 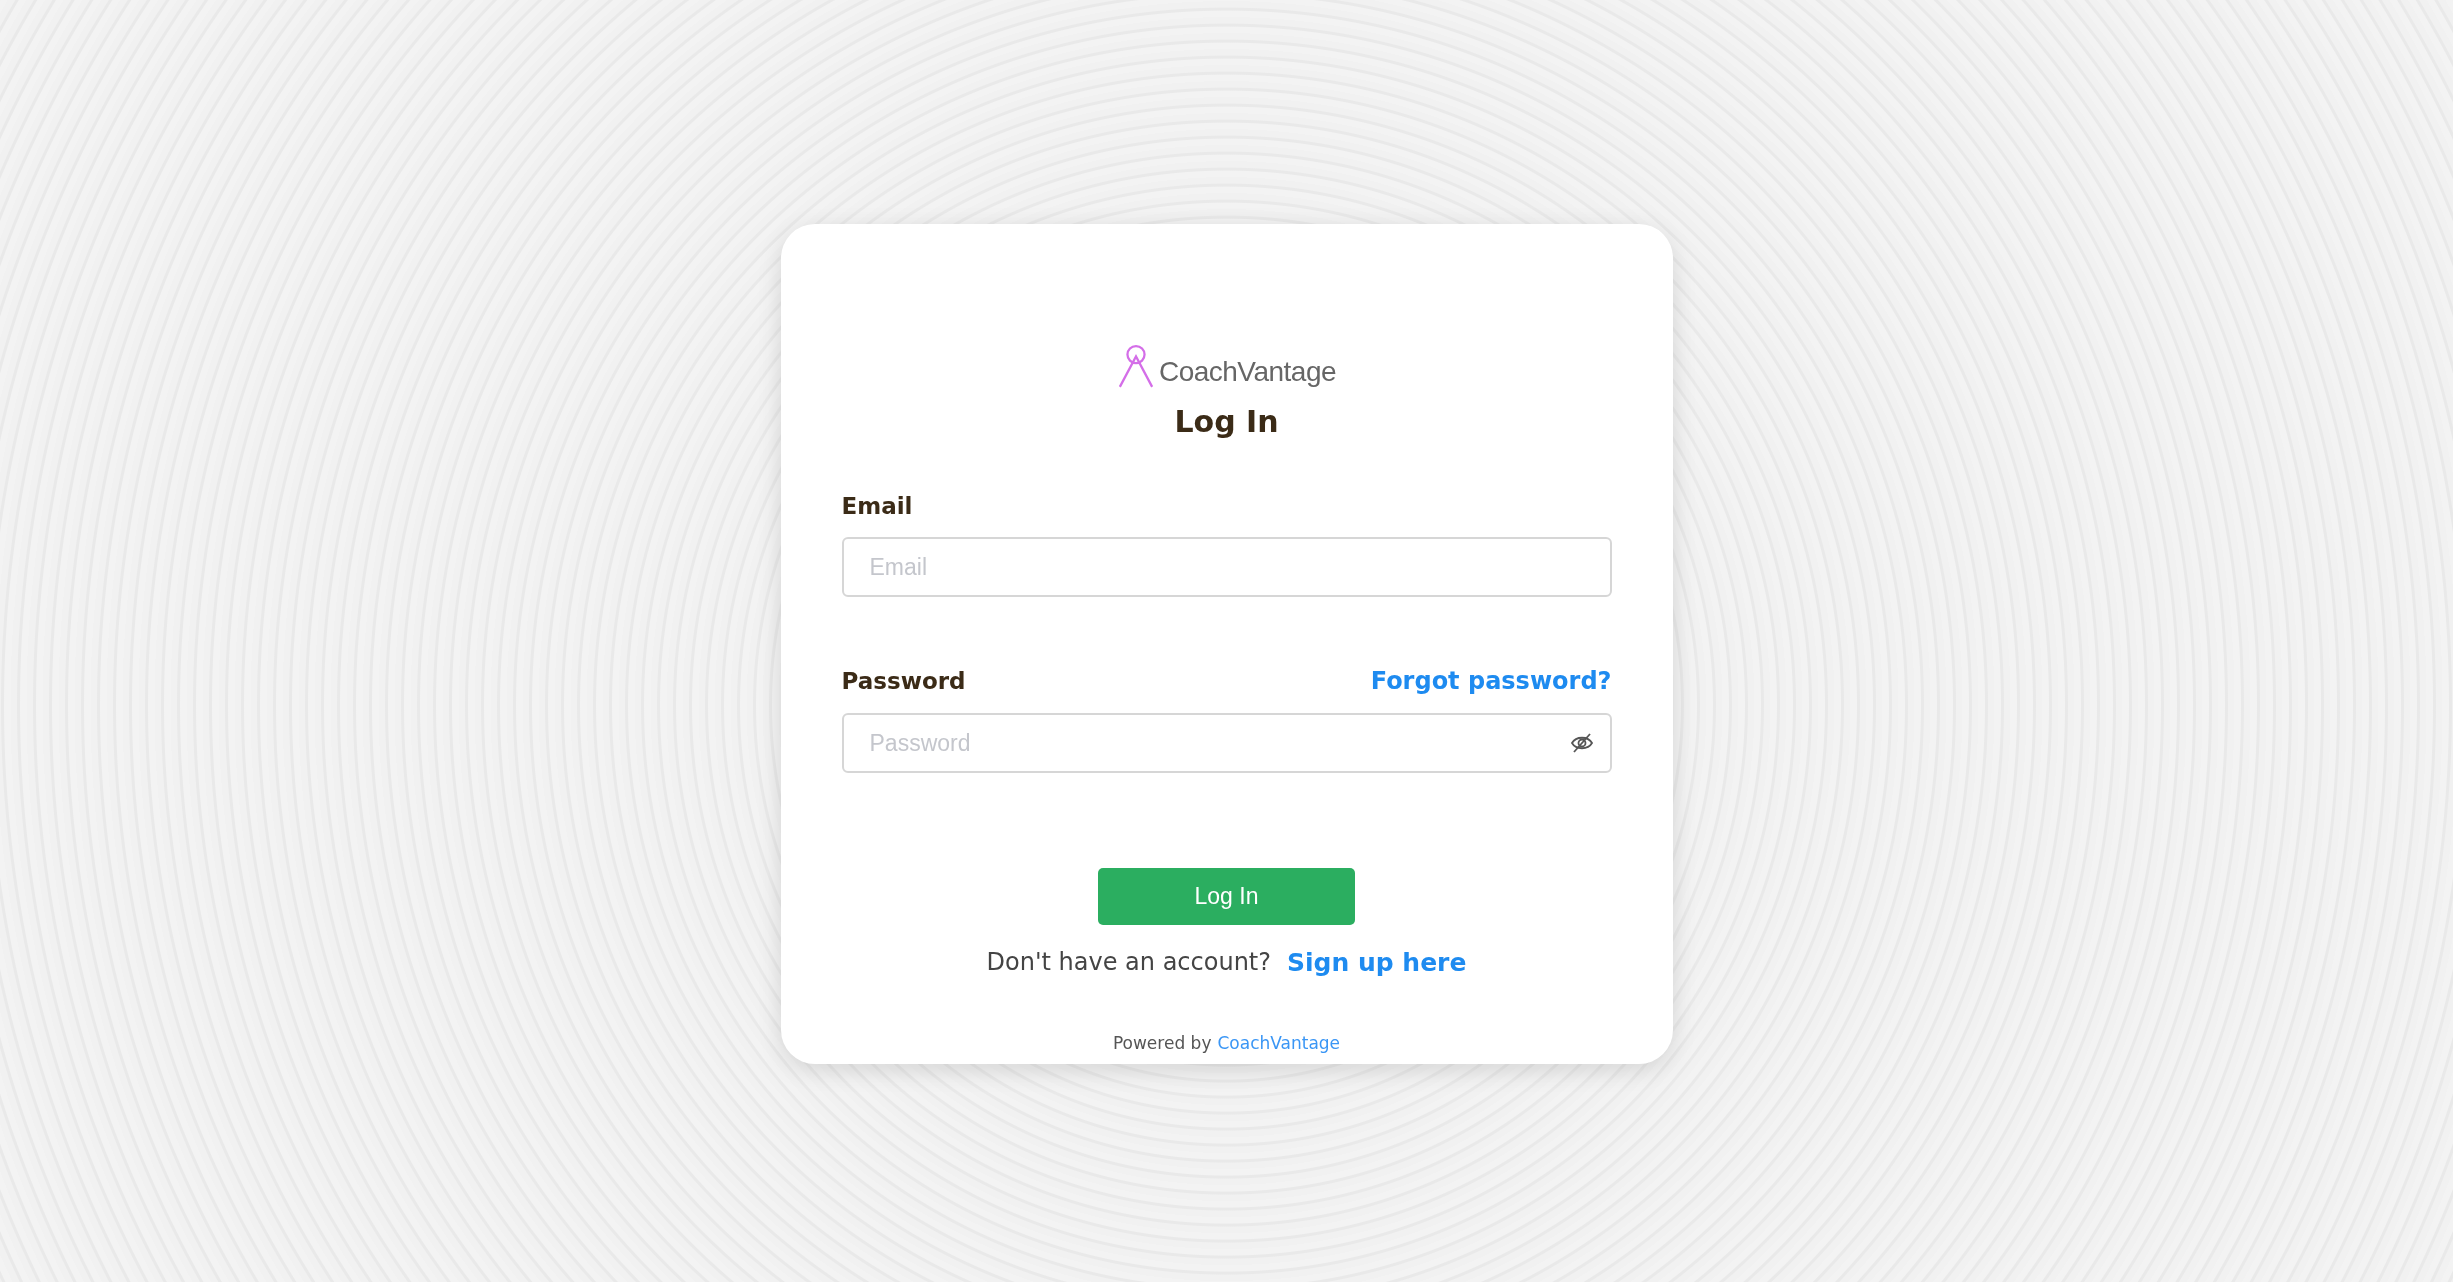 I want to click on field-label: Email, so click(x=877, y=506).